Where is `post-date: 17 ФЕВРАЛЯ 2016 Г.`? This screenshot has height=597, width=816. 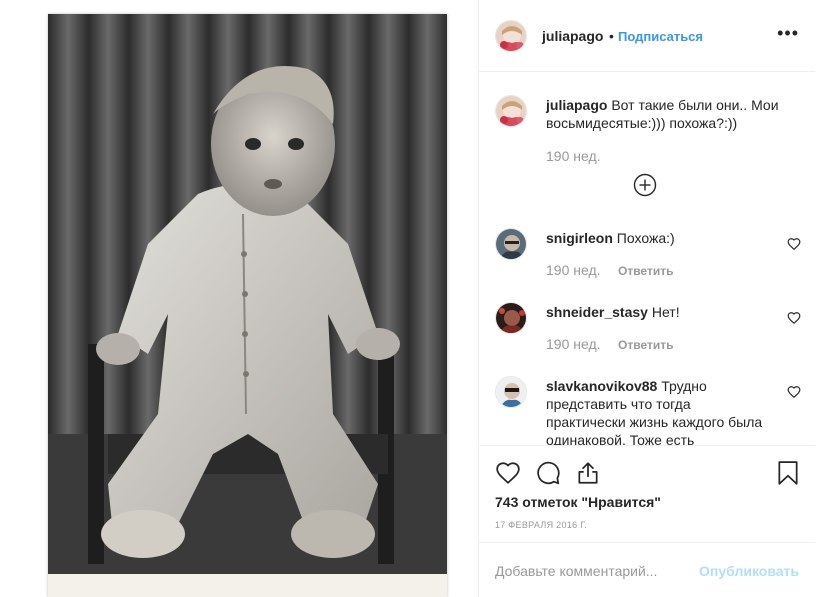 post-date: 17 ФЕВРАЛЯ 2016 Г. is located at coordinates (541, 525).